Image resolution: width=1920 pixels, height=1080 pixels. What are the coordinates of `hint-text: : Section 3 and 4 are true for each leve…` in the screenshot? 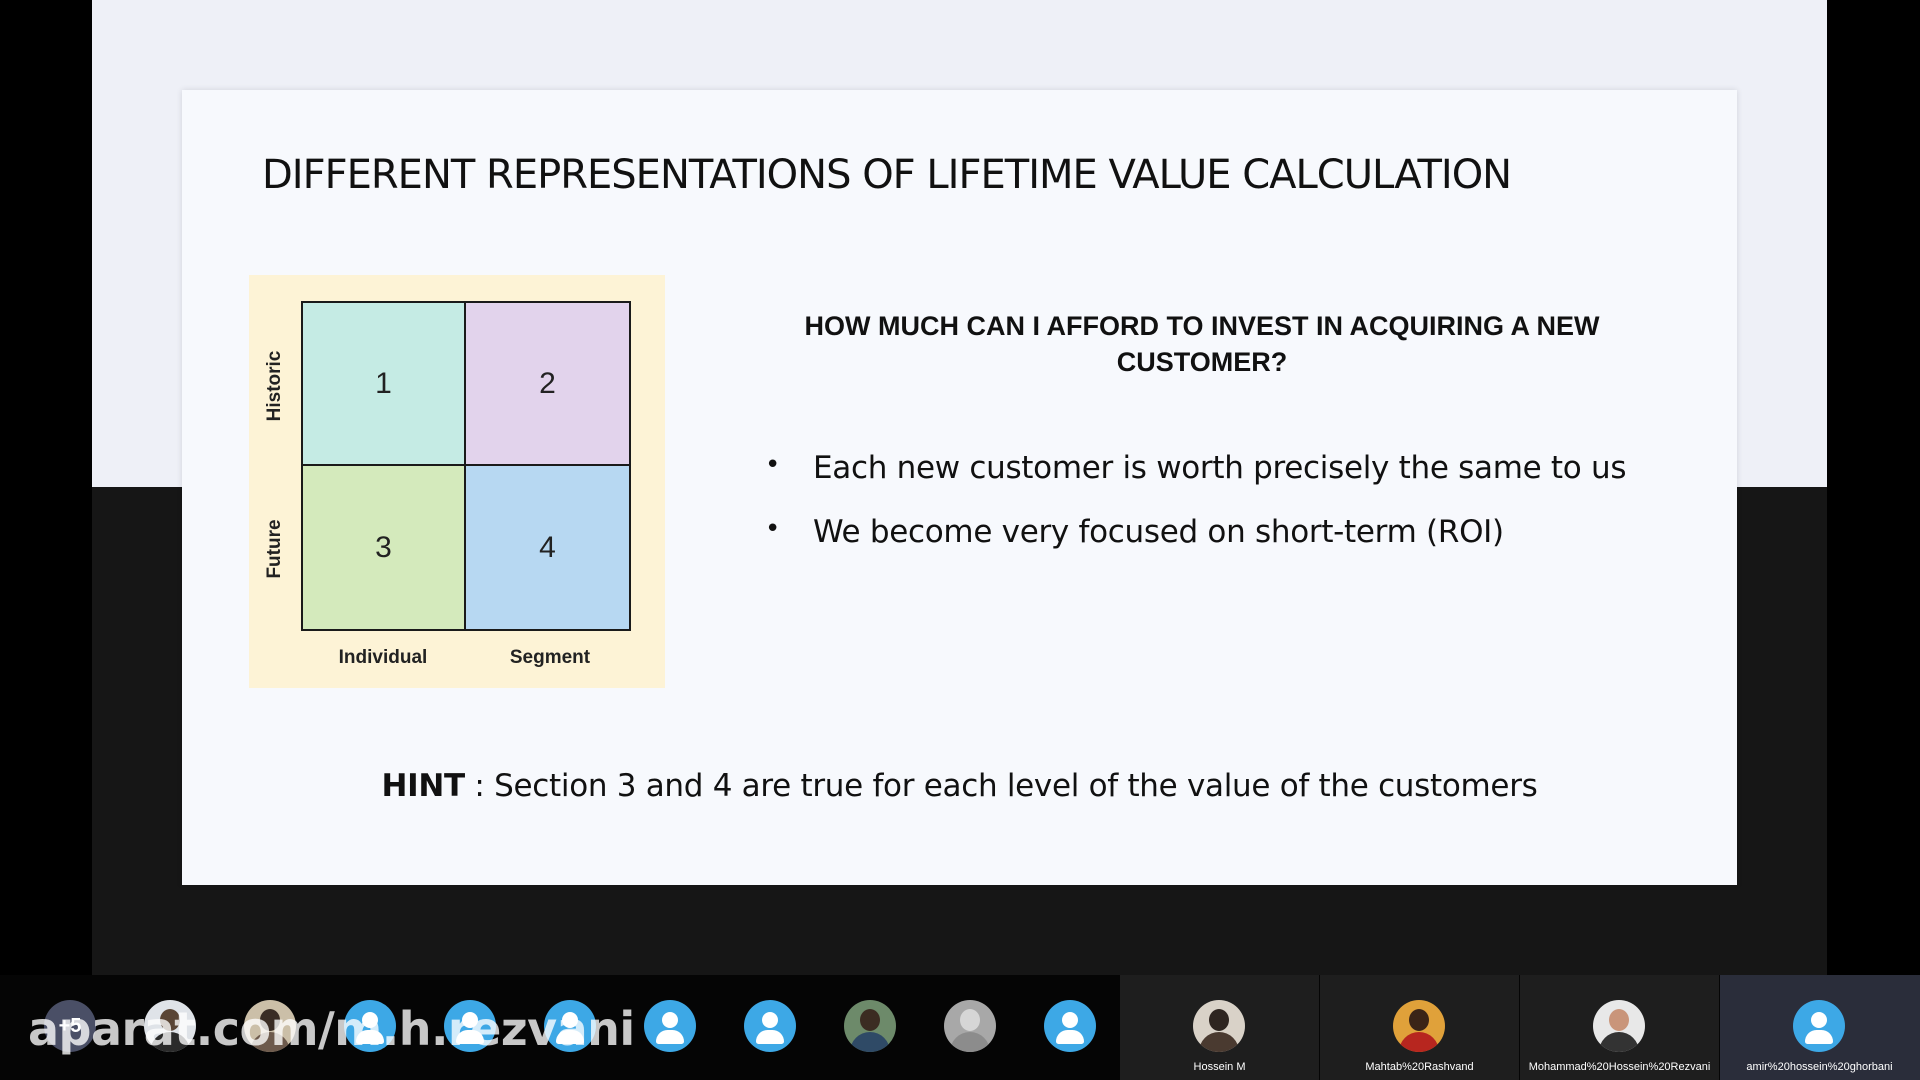 It's located at (1001, 786).